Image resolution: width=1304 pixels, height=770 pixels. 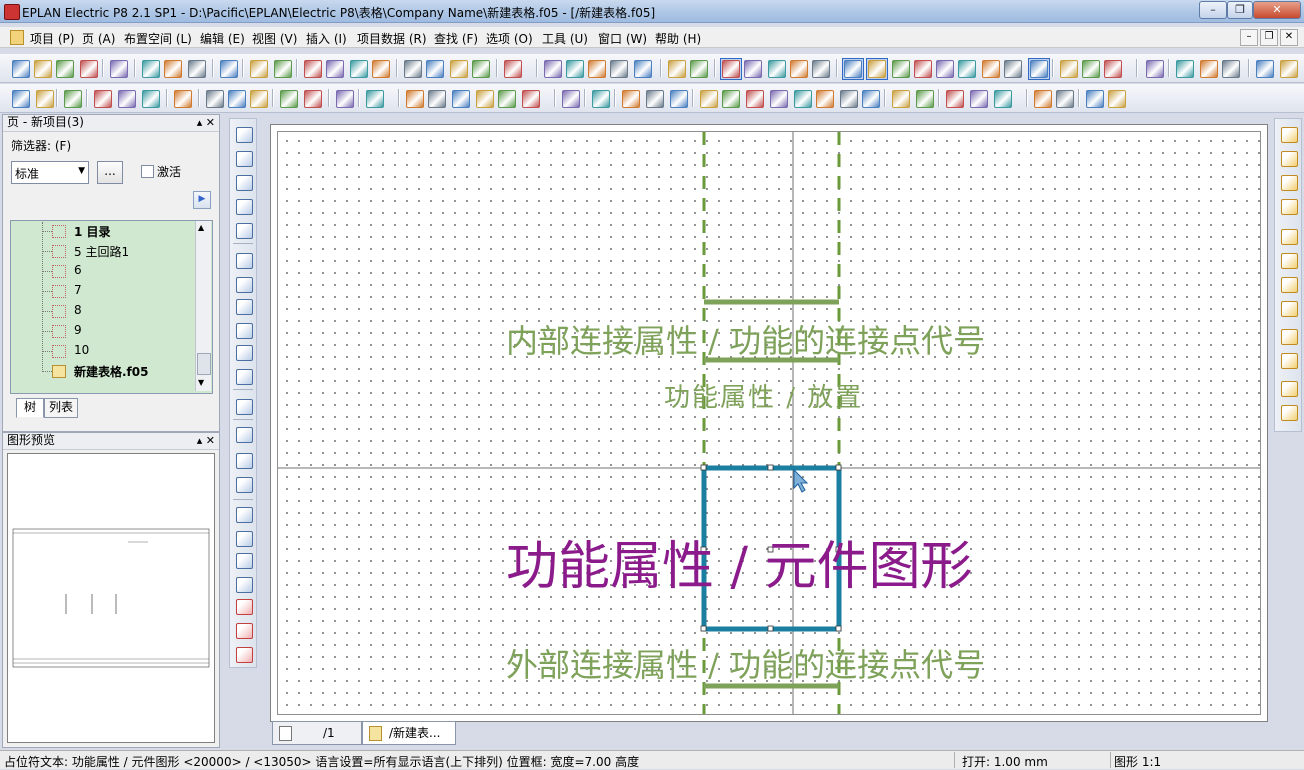 I want to click on menu-layout-space: 布置空间 (L), so click(x=158, y=38).